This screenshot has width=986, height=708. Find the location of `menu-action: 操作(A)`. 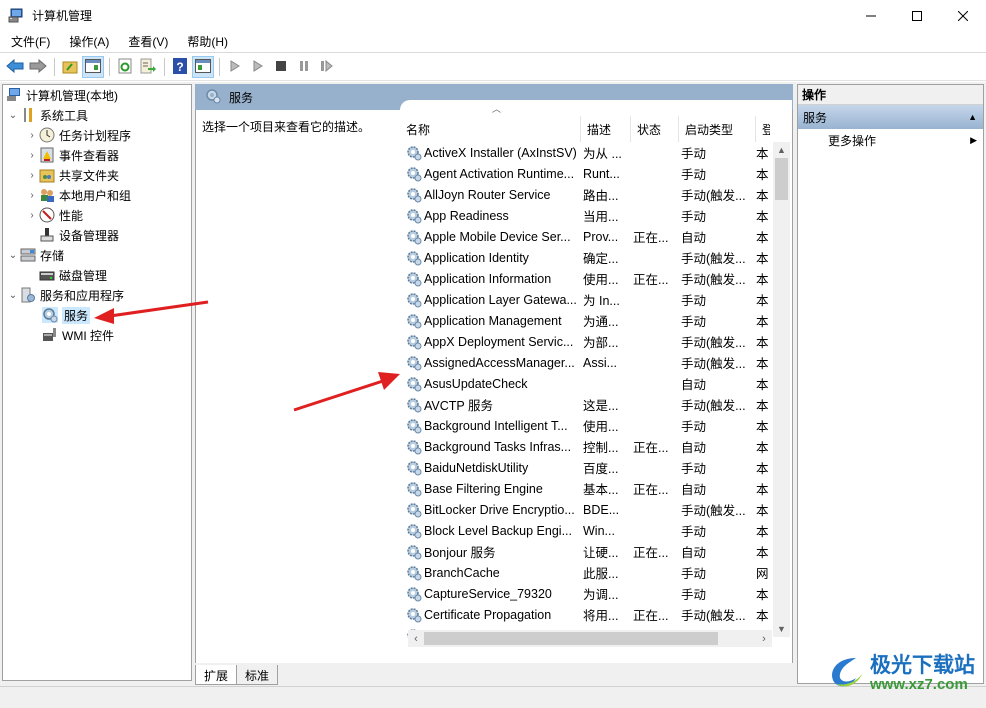

menu-action: 操作(A) is located at coordinates (87, 41).